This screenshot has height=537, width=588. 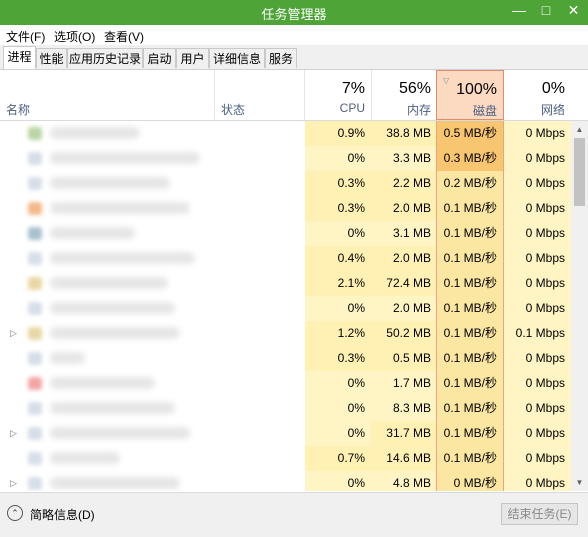 I want to click on menu-view: 查看(V), so click(x=124, y=36).